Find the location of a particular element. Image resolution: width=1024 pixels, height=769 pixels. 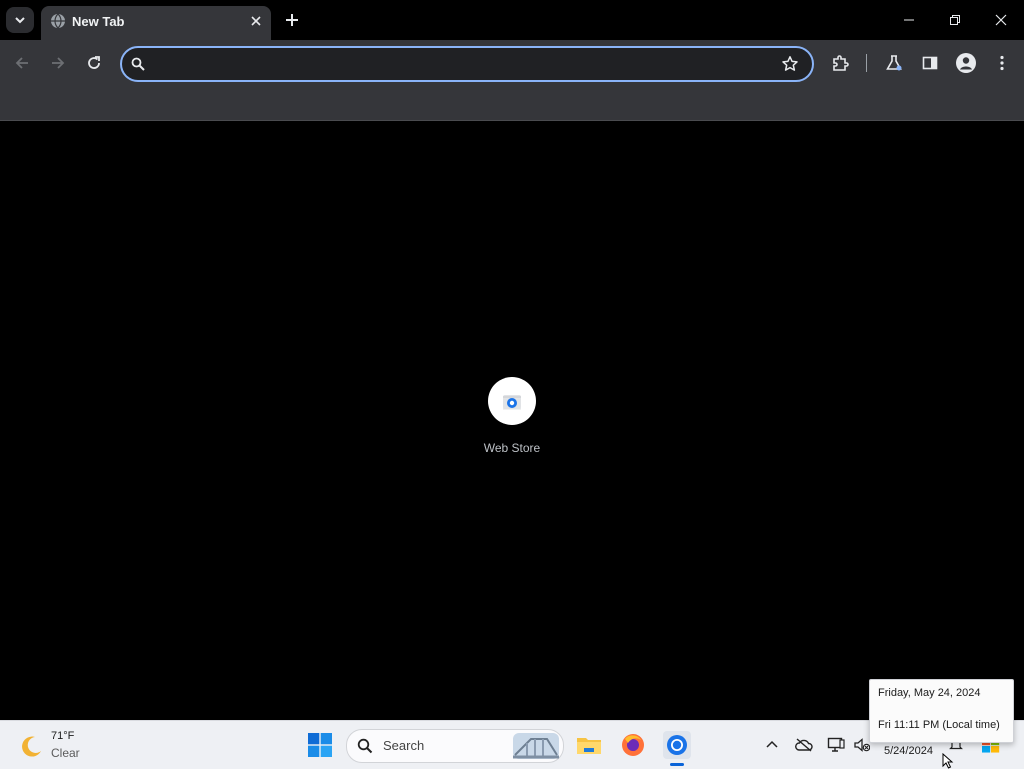

network-button is located at coordinates (836, 745).